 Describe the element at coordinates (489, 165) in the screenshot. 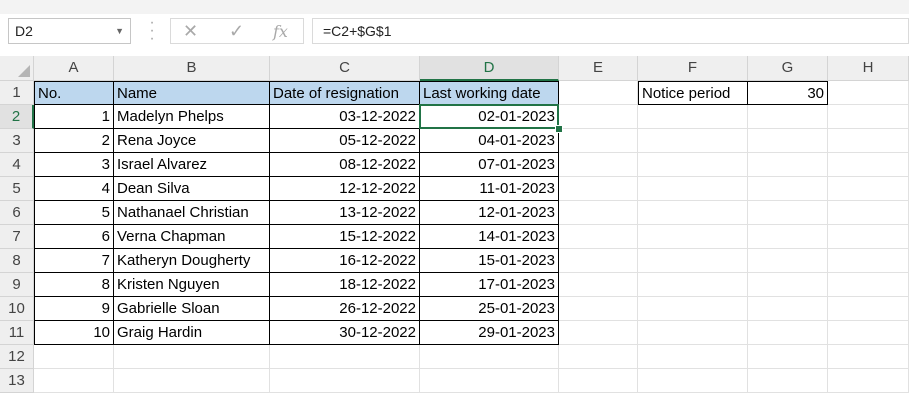

I see `cell-d4: 07-01-2023` at that location.